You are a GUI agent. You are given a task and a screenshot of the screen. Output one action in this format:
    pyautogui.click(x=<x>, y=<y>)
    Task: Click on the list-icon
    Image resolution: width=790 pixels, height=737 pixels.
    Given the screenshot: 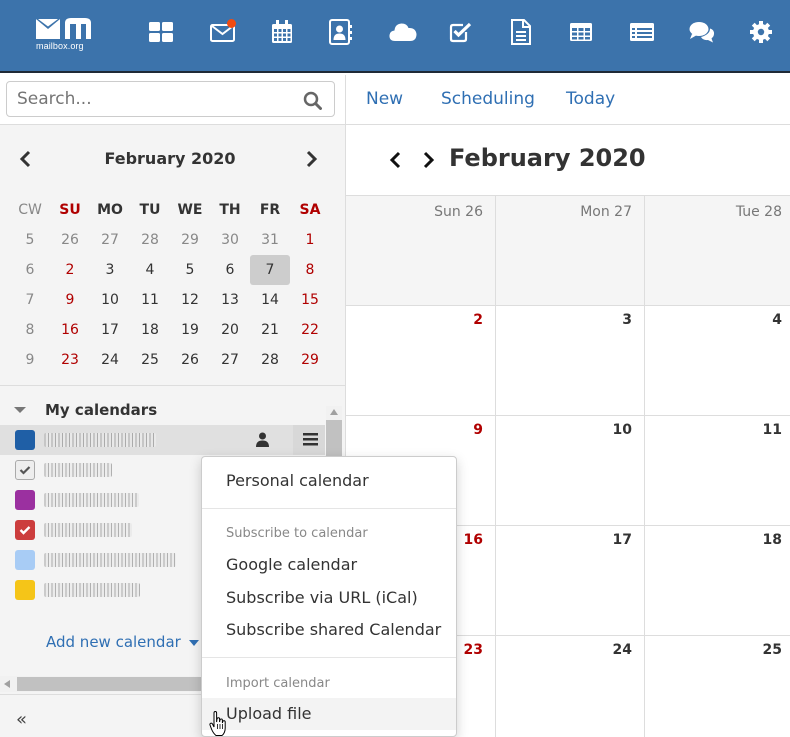 What is the action you would take?
    pyautogui.click(x=642, y=32)
    